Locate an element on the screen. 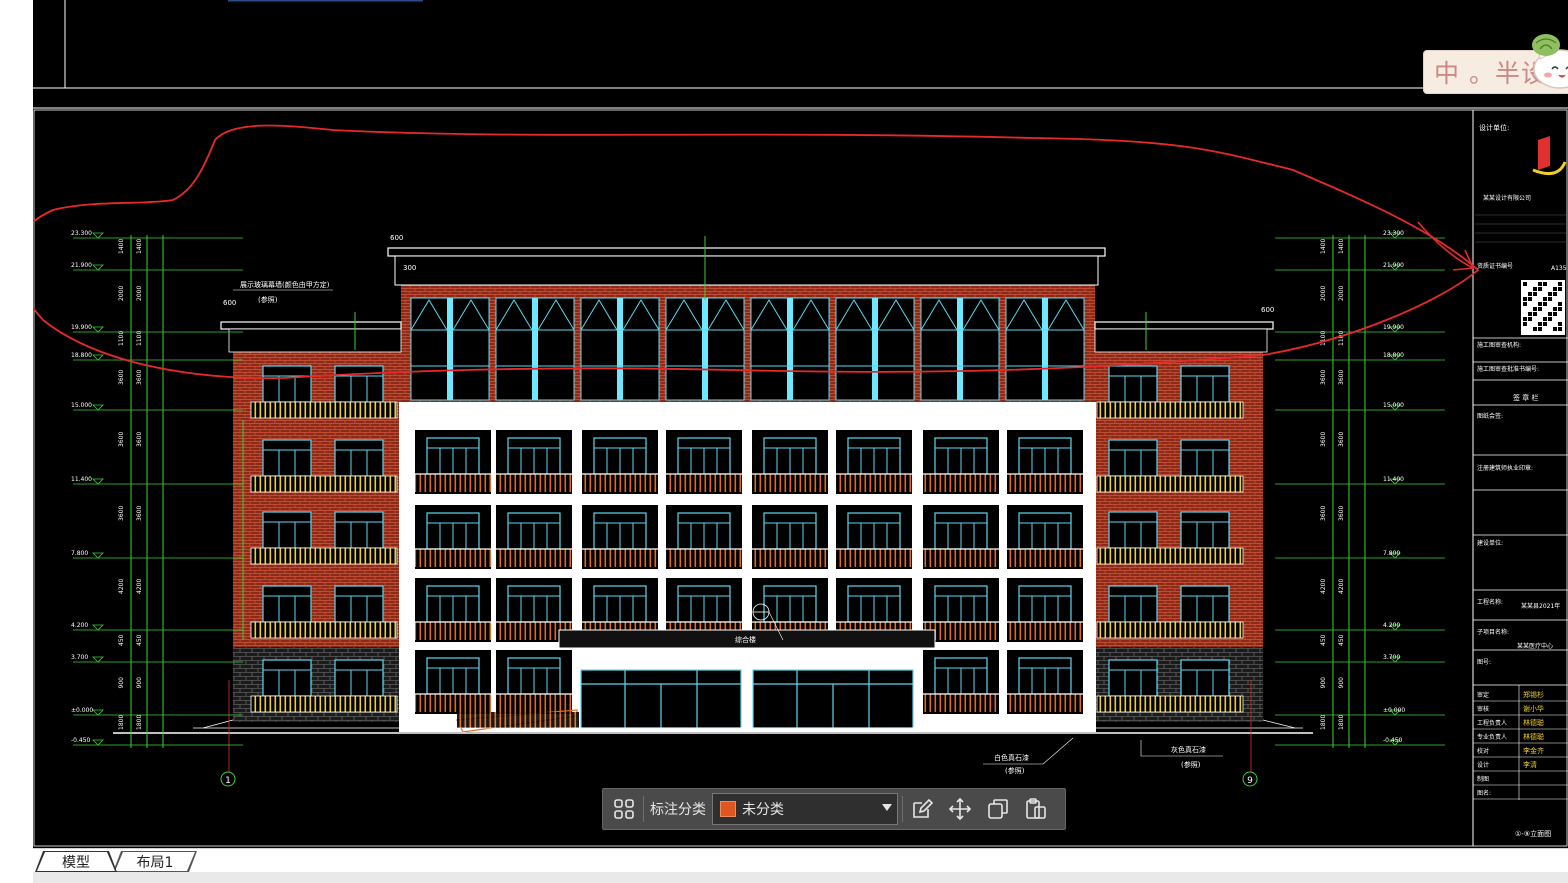 The image size is (1568, 883). note-glass-wall-ref: (参照) is located at coordinates (268, 299).